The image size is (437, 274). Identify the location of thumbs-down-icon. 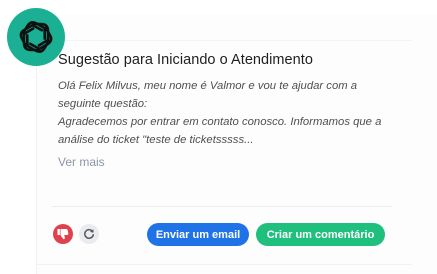
(63, 234).